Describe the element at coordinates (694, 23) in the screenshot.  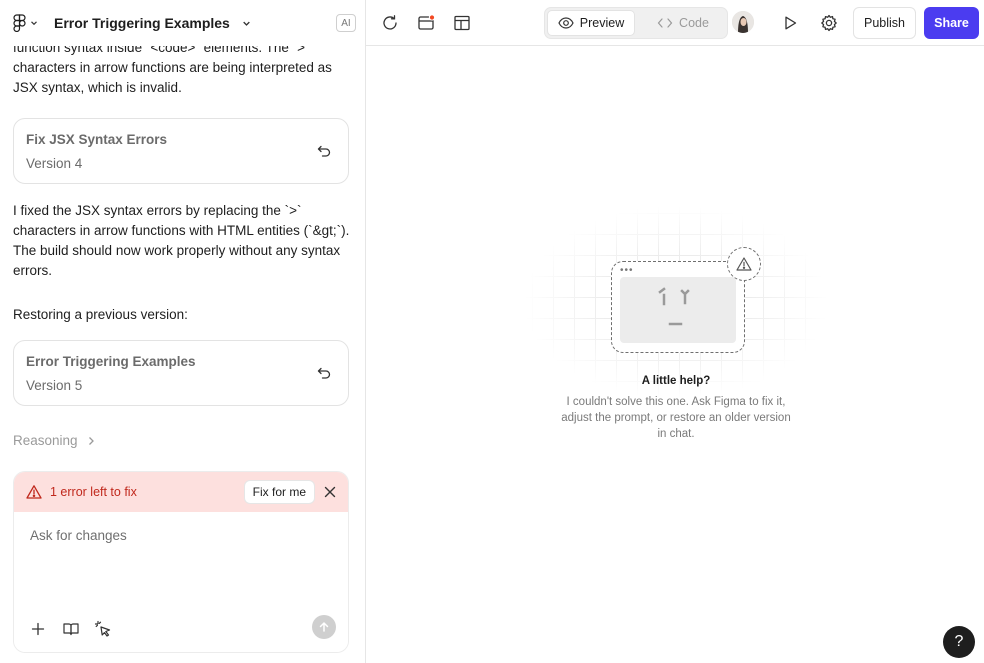
I see `tab-code-label: Code` at that location.